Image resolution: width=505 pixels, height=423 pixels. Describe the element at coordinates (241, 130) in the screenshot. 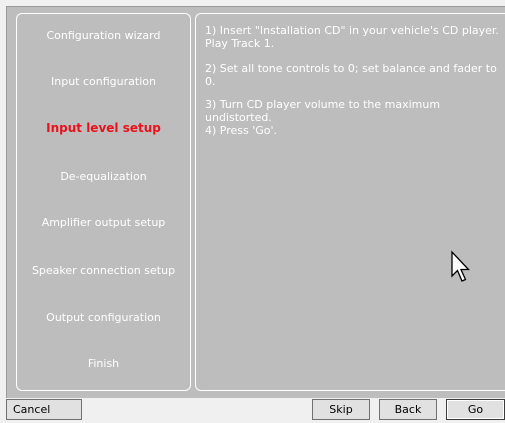

I see `instruction-4: 4) Press 'Go'.` at that location.